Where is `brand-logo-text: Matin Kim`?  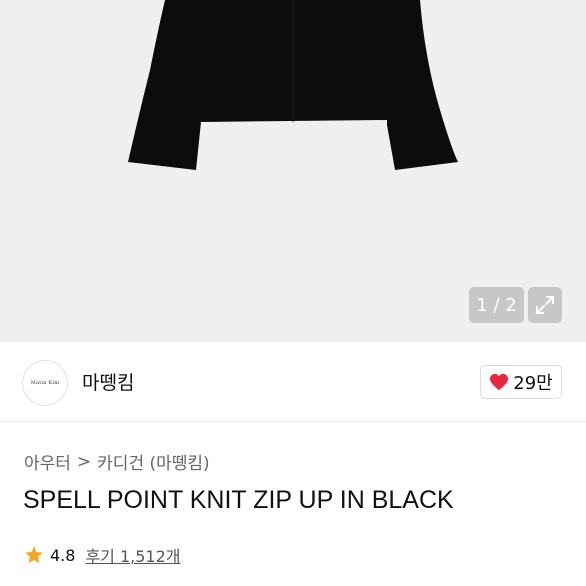 brand-logo-text: Matin Kim is located at coordinates (45, 383).